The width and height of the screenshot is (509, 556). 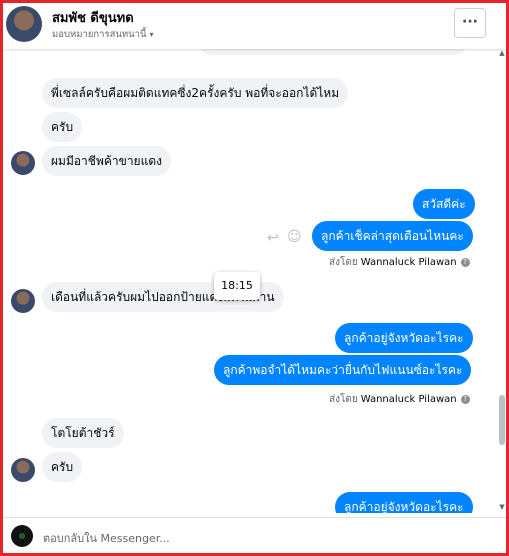 What do you see at coordinates (83, 433) in the screenshot?
I see `incoming-message: โตโยต้าชัวร์` at bounding box center [83, 433].